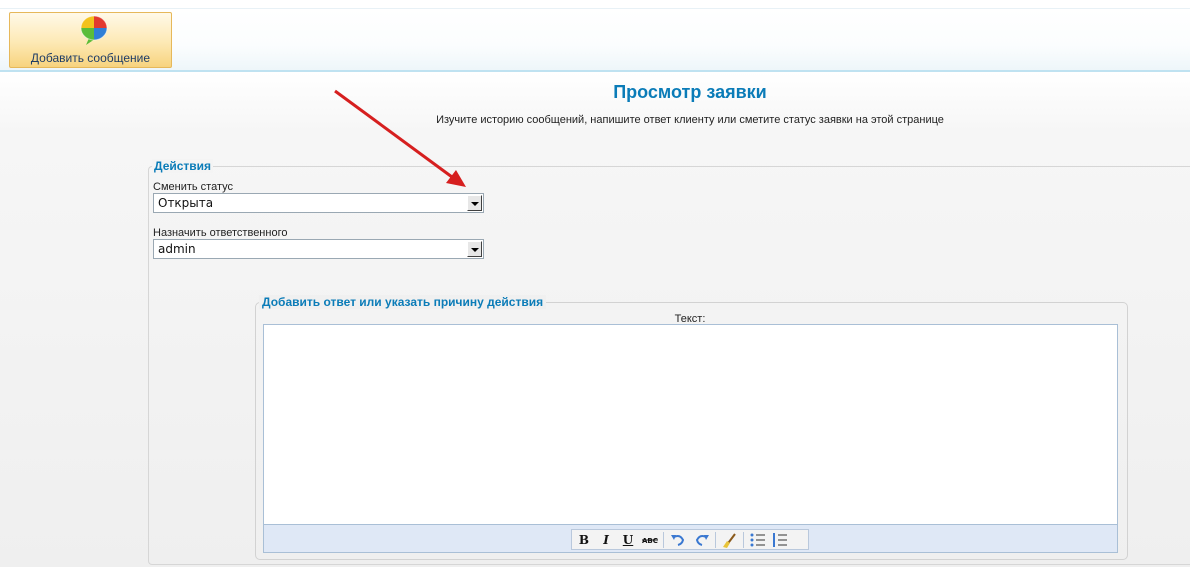  I want to click on status-label: Сменить статус, so click(193, 187).